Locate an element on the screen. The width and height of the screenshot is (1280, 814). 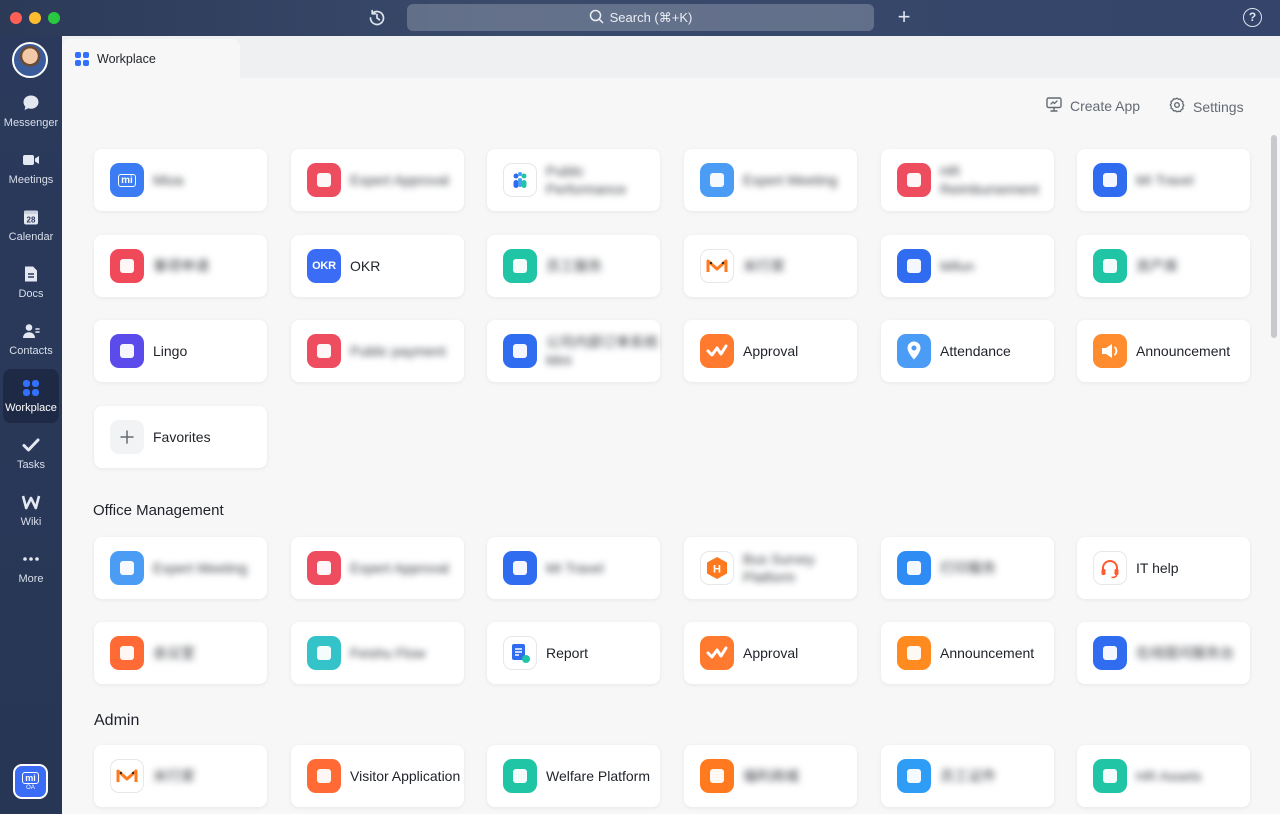
sidebar-item-contacts: Contacts is located at coordinates (31, 339).